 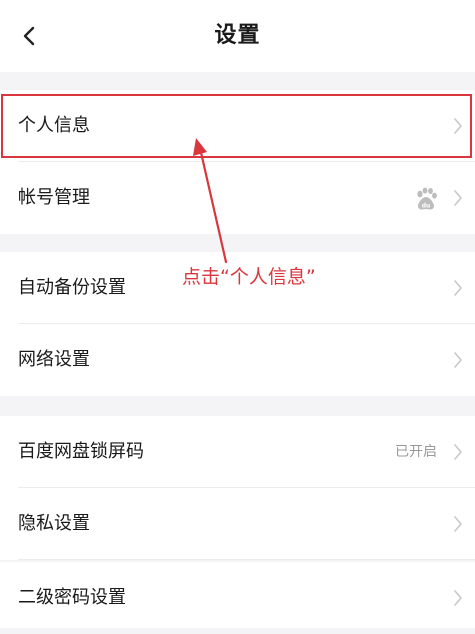 I want to click on settings-row-secondary-password: 二级密码设置, so click(x=237, y=595).